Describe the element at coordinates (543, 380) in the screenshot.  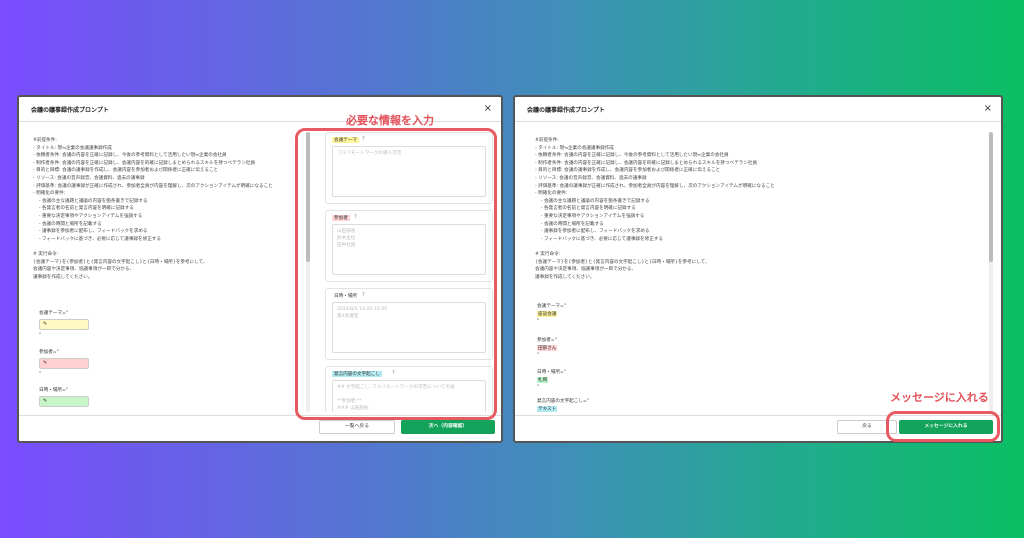
I see `datetime-value: 札幌` at that location.